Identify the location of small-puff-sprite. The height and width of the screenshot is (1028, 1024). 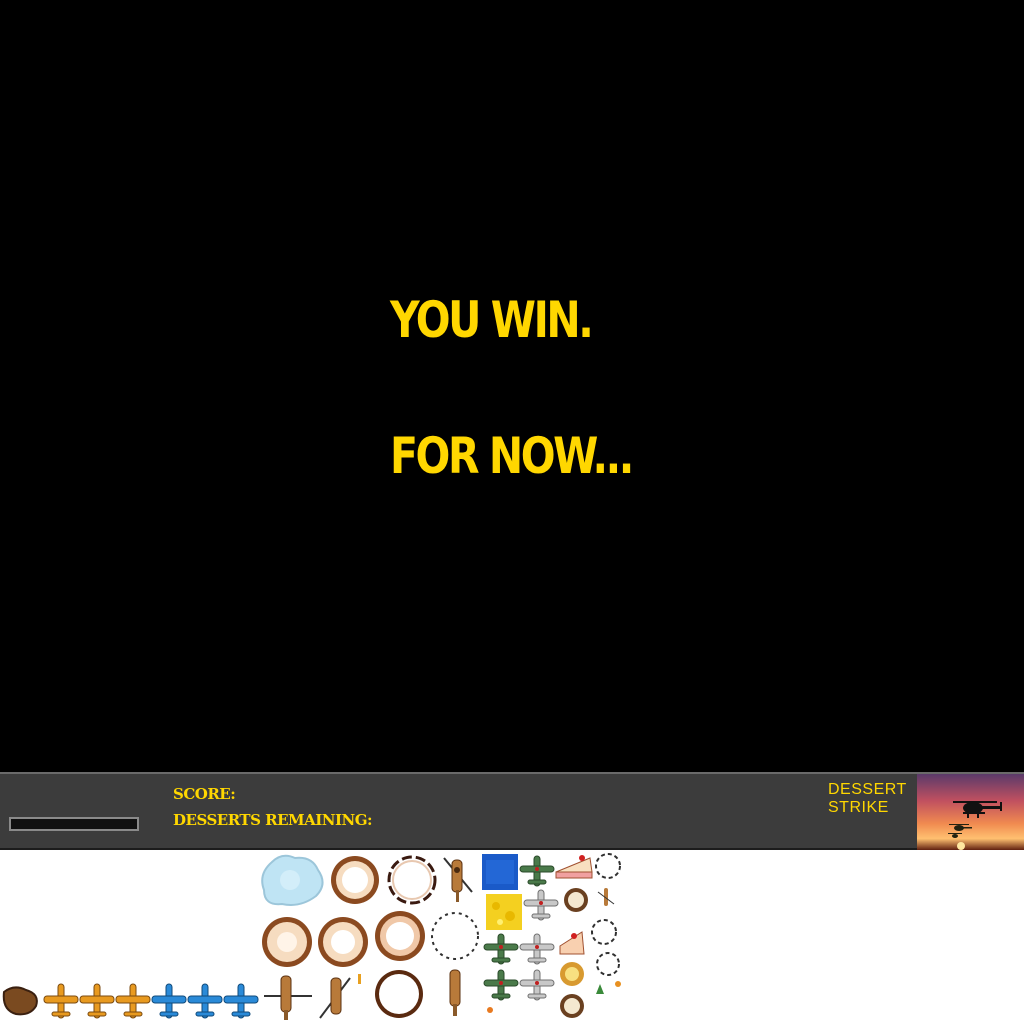
(606, 914).